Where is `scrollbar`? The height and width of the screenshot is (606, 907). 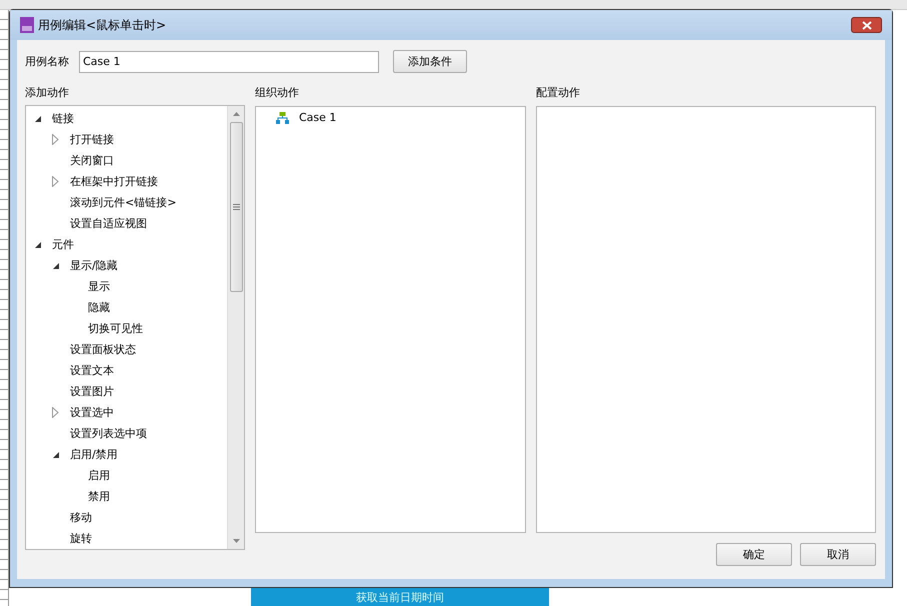
scrollbar is located at coordinates (235, 327).